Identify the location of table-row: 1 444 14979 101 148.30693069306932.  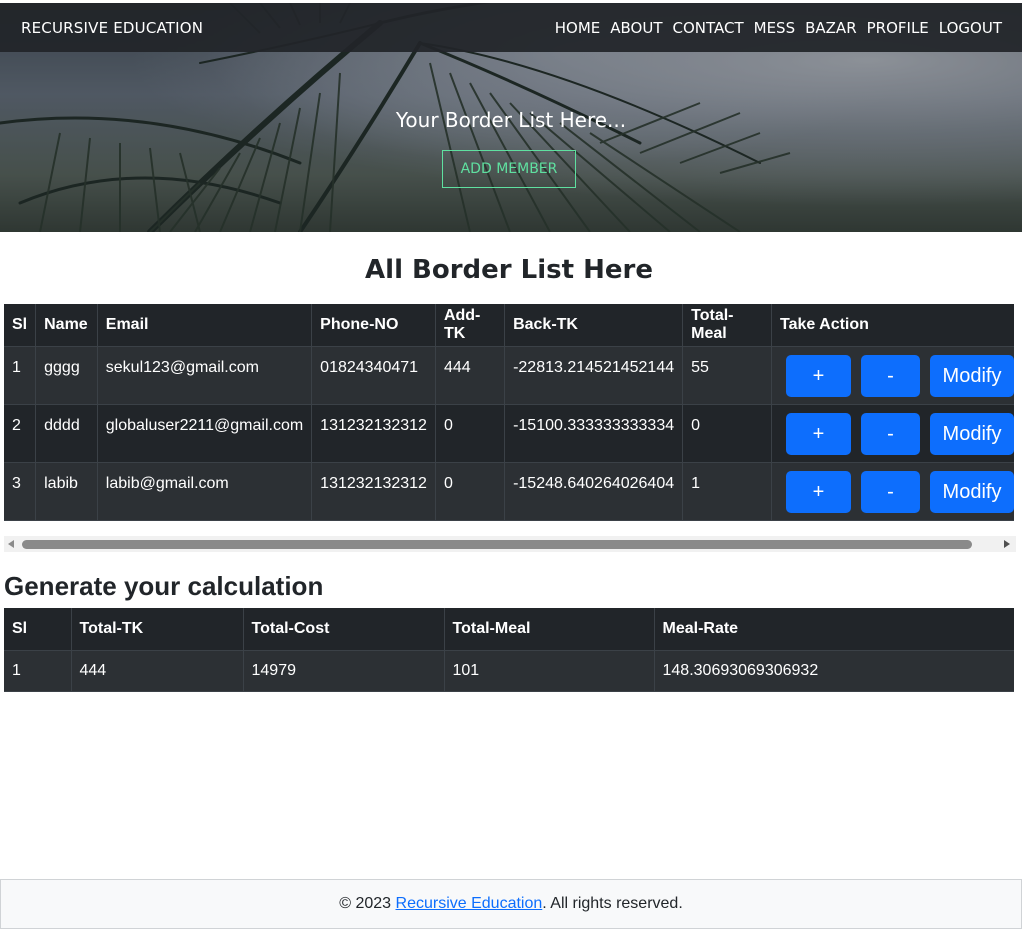
(509, 671).